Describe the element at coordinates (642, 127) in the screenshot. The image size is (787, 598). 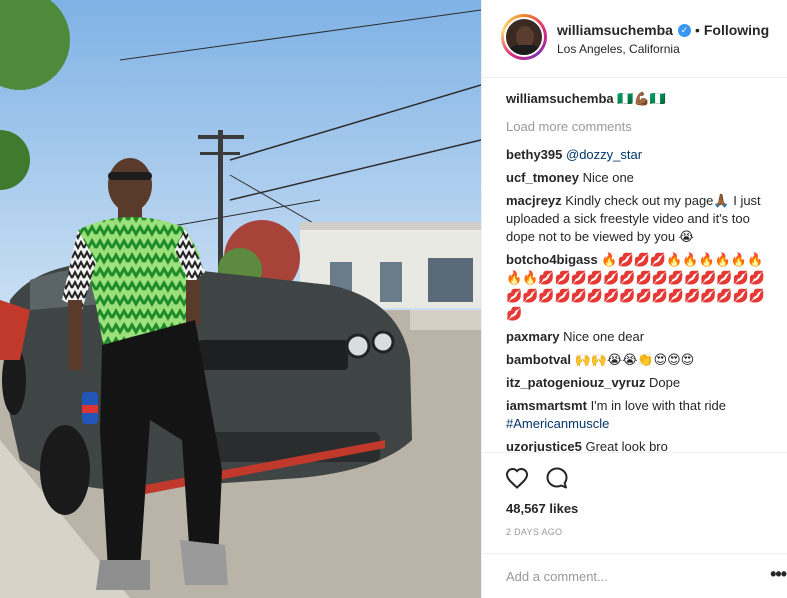
I see `load-more-comments-button: Load more comments` at that location.